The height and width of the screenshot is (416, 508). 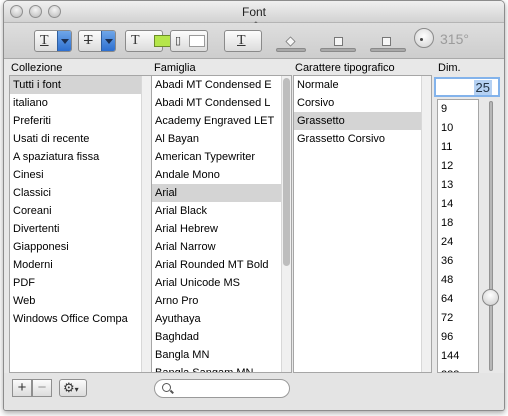 What do you see at coordinates (221, 139) in the screenshot?
I see `family-item: Al Bayan` at bounding box center [221, 139].